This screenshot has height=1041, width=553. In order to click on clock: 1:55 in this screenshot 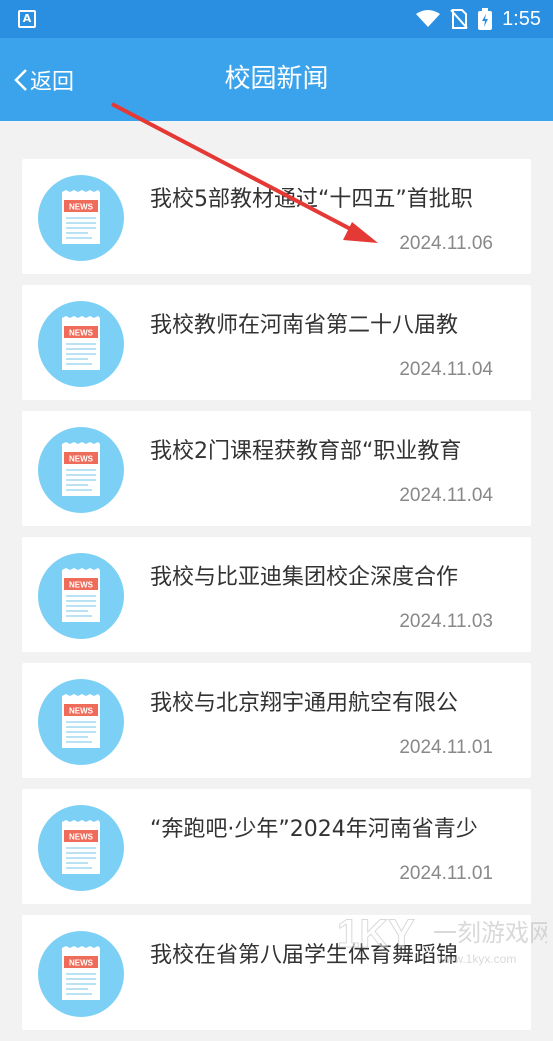, I will do `click(521, 18)`.